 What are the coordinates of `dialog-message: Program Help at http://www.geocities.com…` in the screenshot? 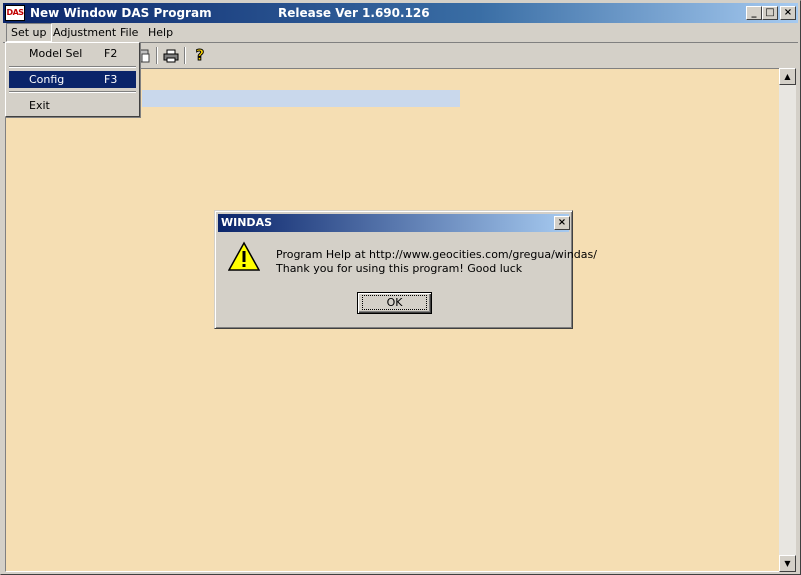 It's located at (436, 262).